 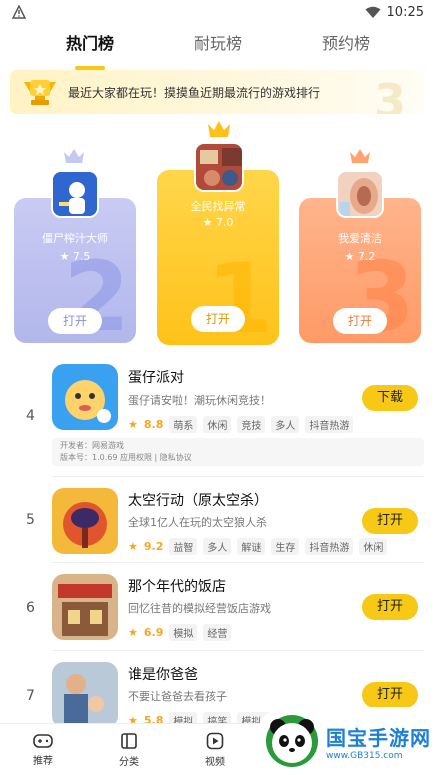 I want to click on nav-item-video: 视频, so click(x=215, y=749).